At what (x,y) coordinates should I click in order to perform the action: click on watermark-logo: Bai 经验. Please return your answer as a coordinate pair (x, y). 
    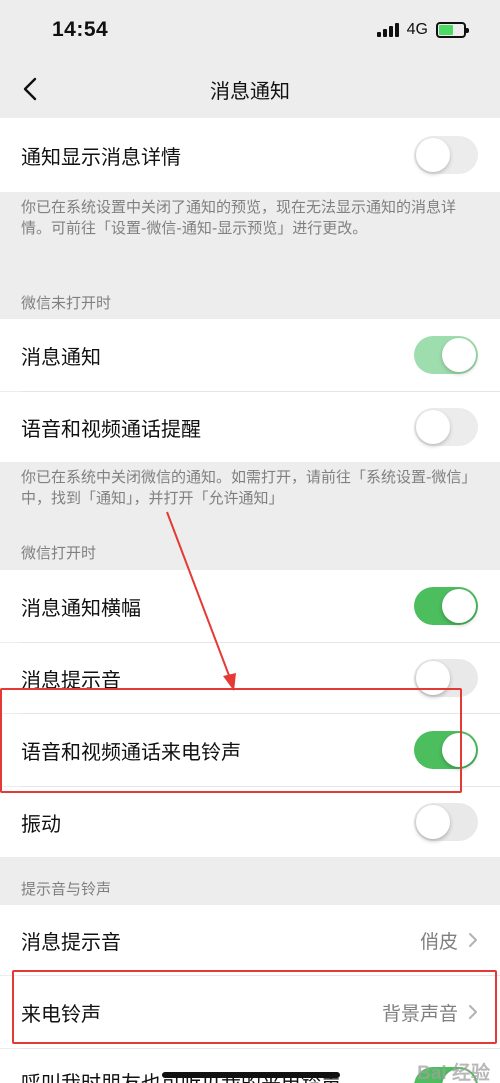
    Looking at the image, I should click on (453, 1073).